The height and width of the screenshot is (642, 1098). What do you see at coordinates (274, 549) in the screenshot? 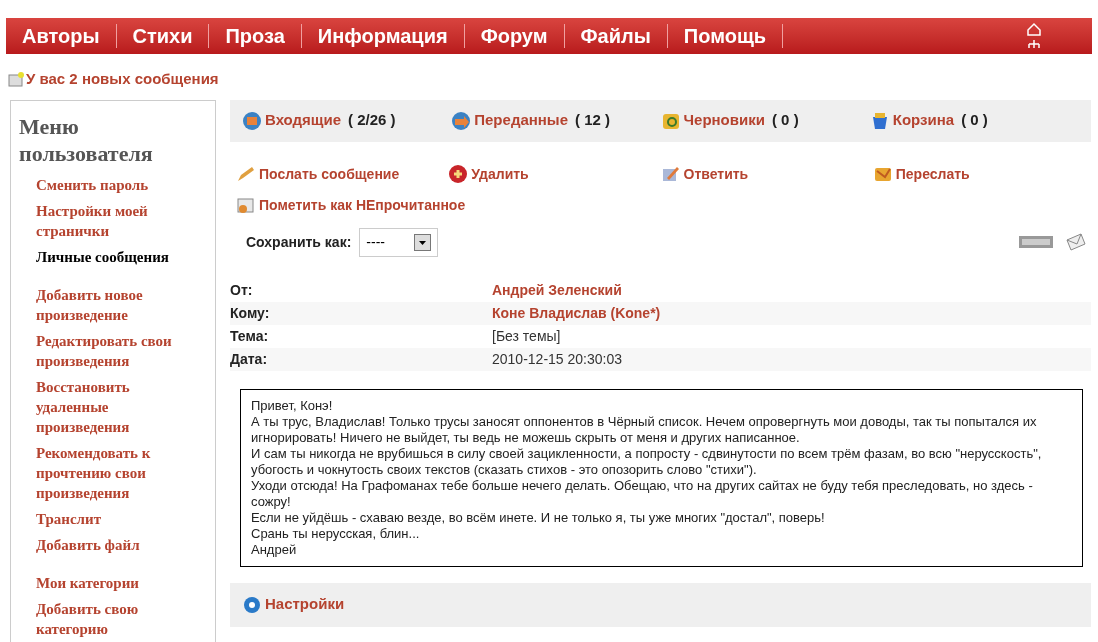
I see `message-text: Андрей` at bounding box center [274, 549].